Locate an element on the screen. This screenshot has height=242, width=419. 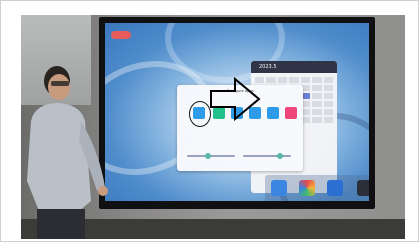
app-dock is located at coordinates (317, 188).